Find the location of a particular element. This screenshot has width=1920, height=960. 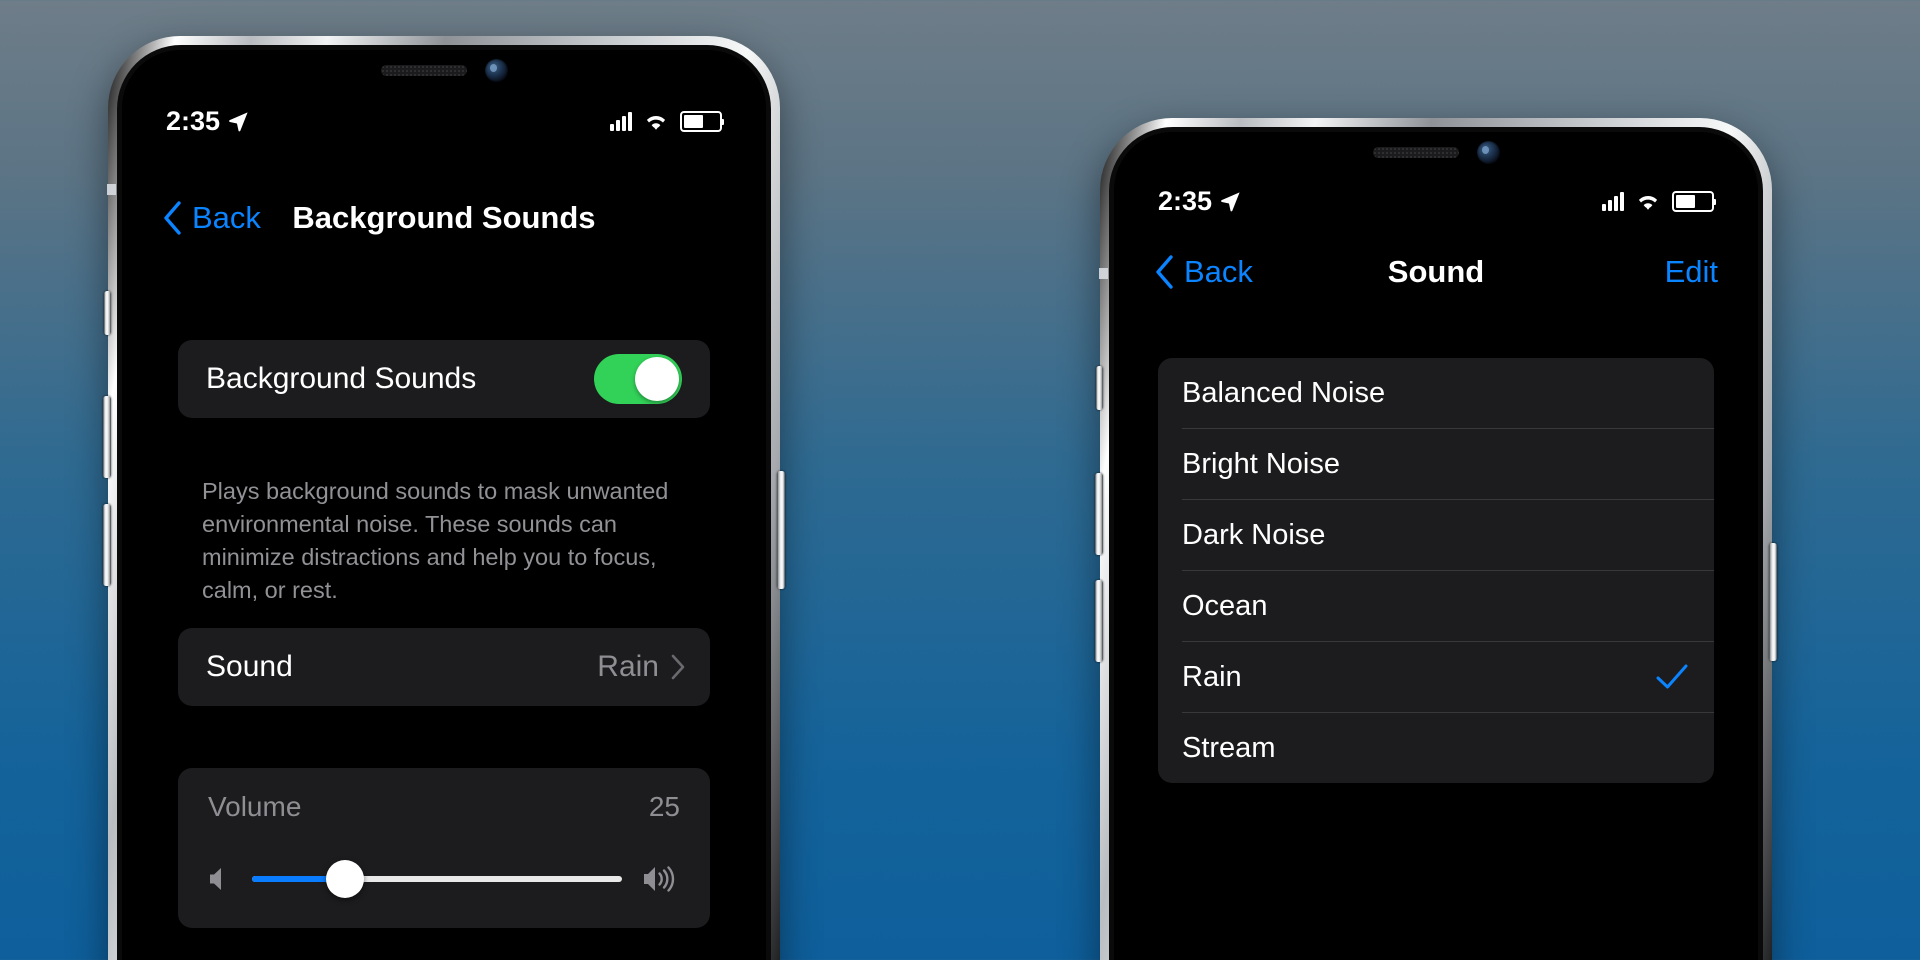

power-button-left-phone is located at coordinates (781, 530).